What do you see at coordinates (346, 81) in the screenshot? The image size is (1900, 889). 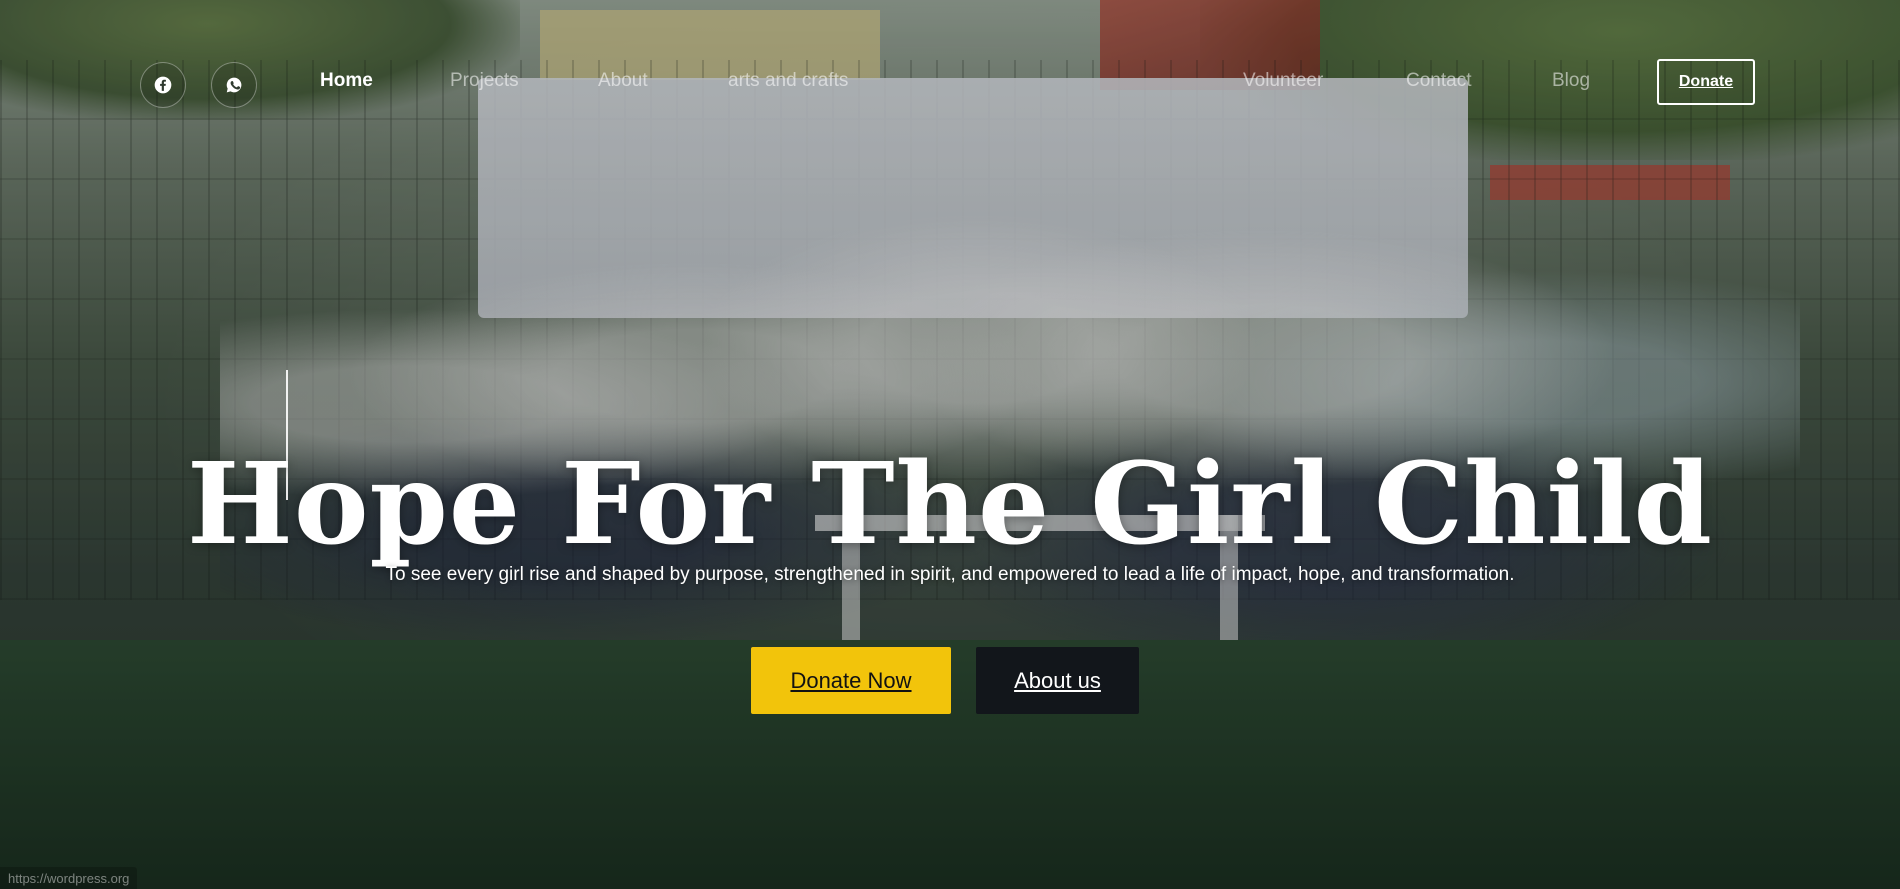 I see `nav-home: Home` at bounding box center [346, 81].